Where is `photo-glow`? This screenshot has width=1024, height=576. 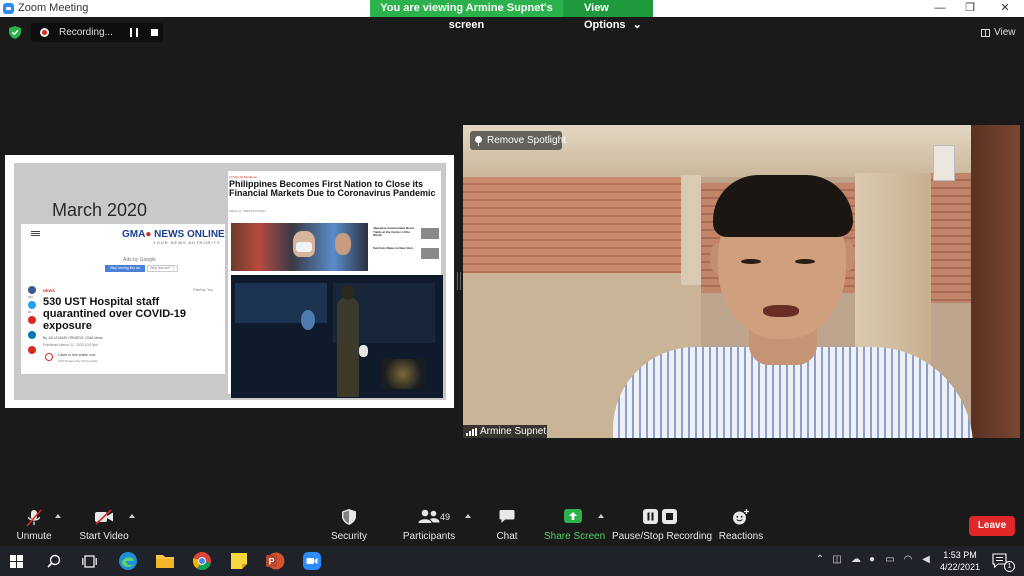 photo-glow is located at coordinates (403, 374).